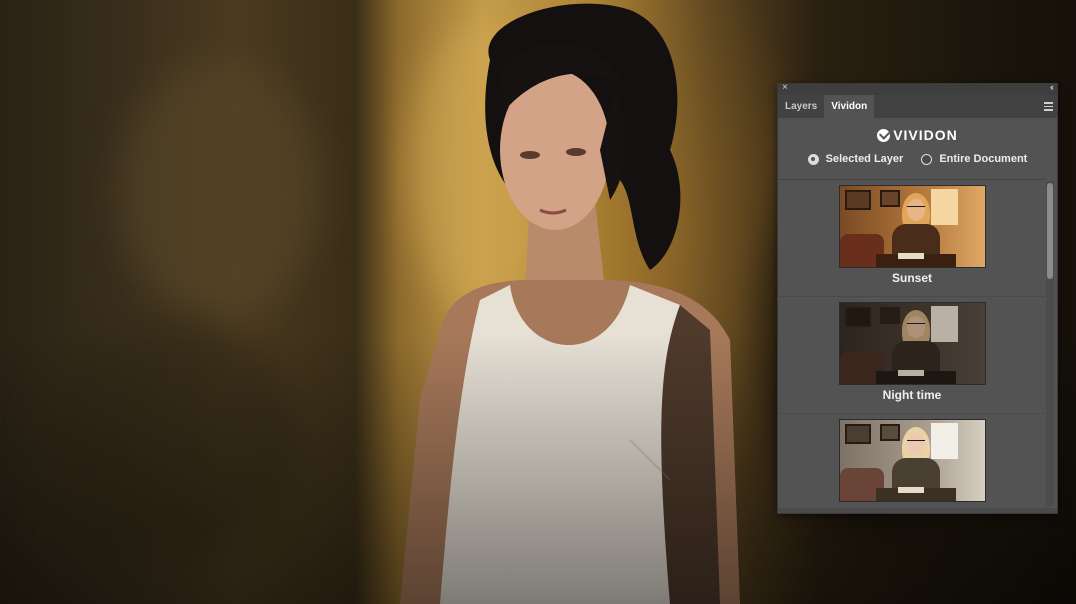 Image resolution: width=1076 pixels, height=604 pixels. What do you see at coordinates (1050, 231) in the screenshot?
I see `scrollbar-thumb` at bounding box center [1050, 231].